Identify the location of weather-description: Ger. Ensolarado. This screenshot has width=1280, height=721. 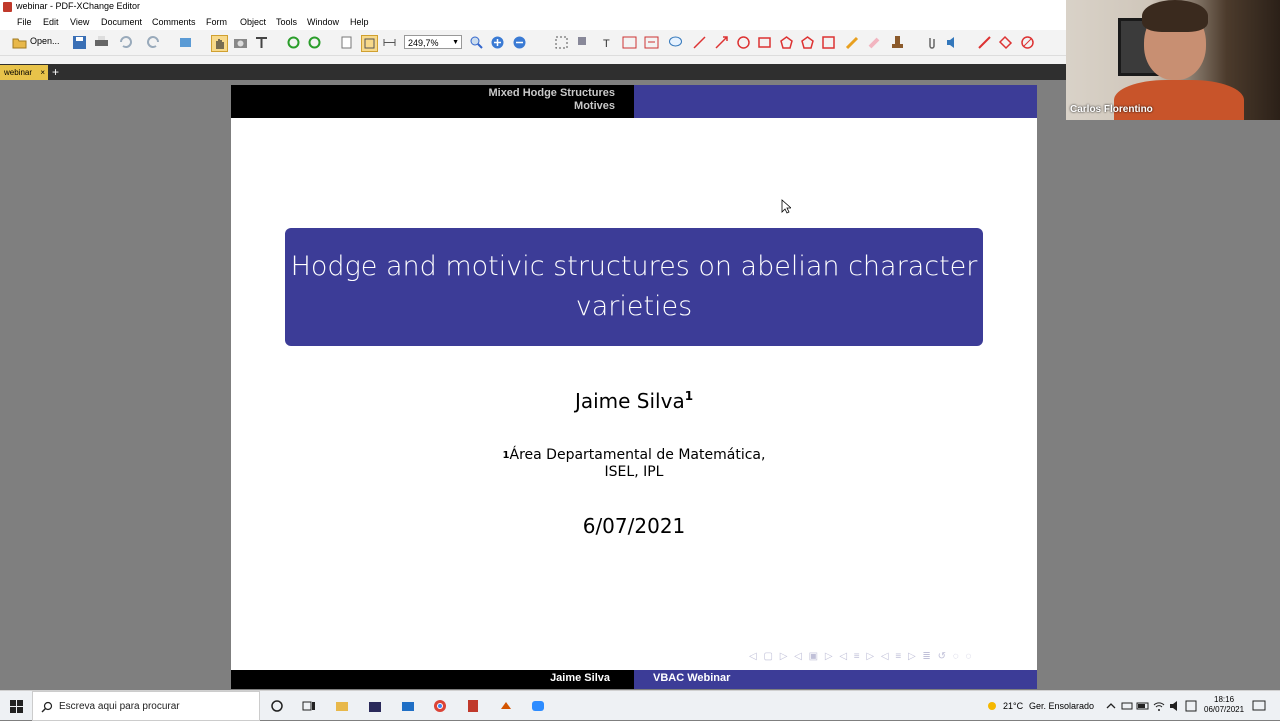
(1061, 706).